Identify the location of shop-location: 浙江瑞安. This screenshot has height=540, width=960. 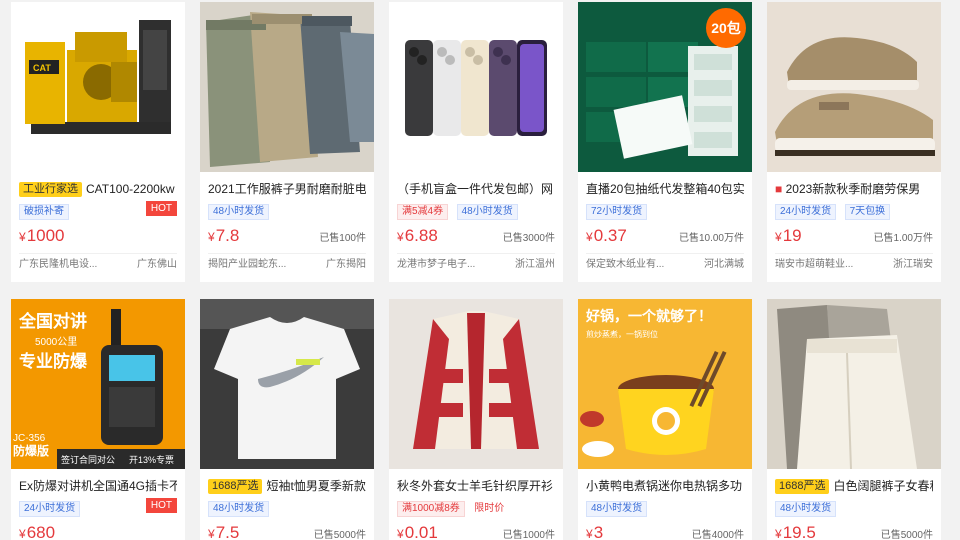
(911, 265).